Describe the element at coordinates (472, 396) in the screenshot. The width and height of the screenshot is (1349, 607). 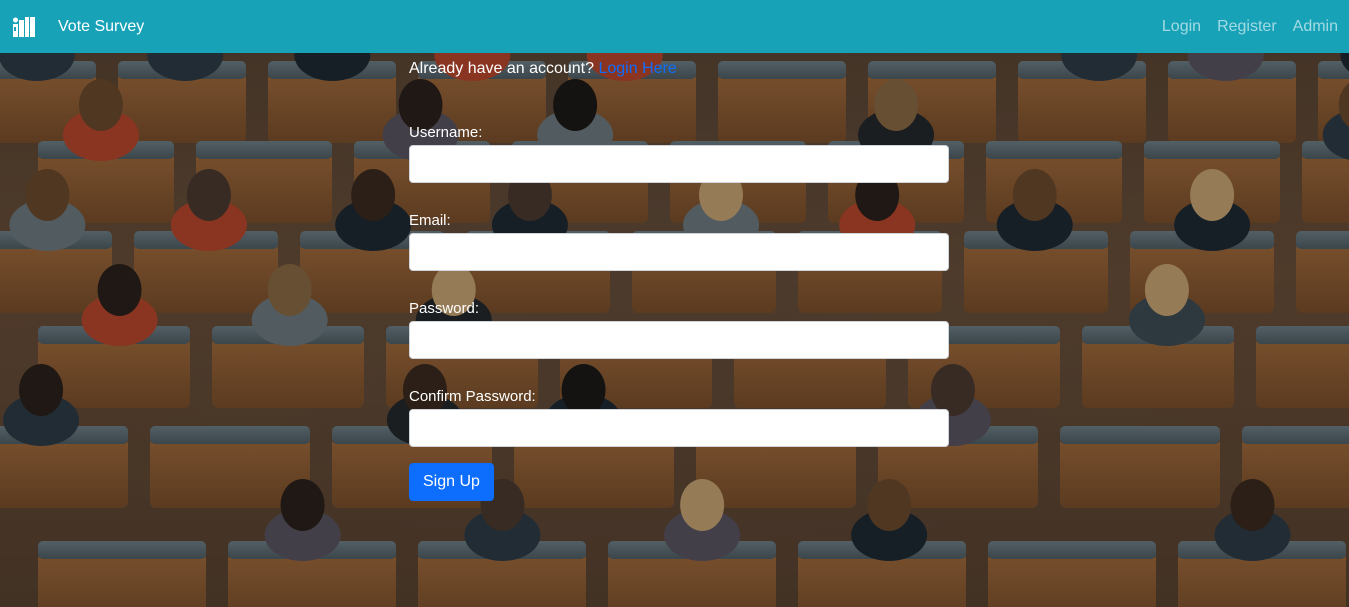
I see `confirm-password-label: Confirm Password:` at that location.